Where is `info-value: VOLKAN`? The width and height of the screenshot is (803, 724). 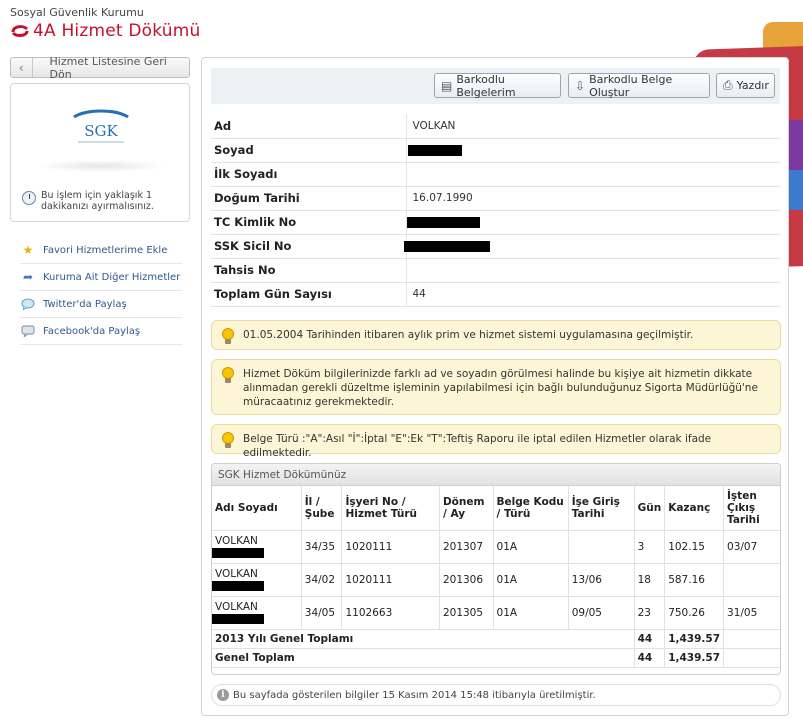 info-value: VOLKAN is located at coordinates (593, 126).